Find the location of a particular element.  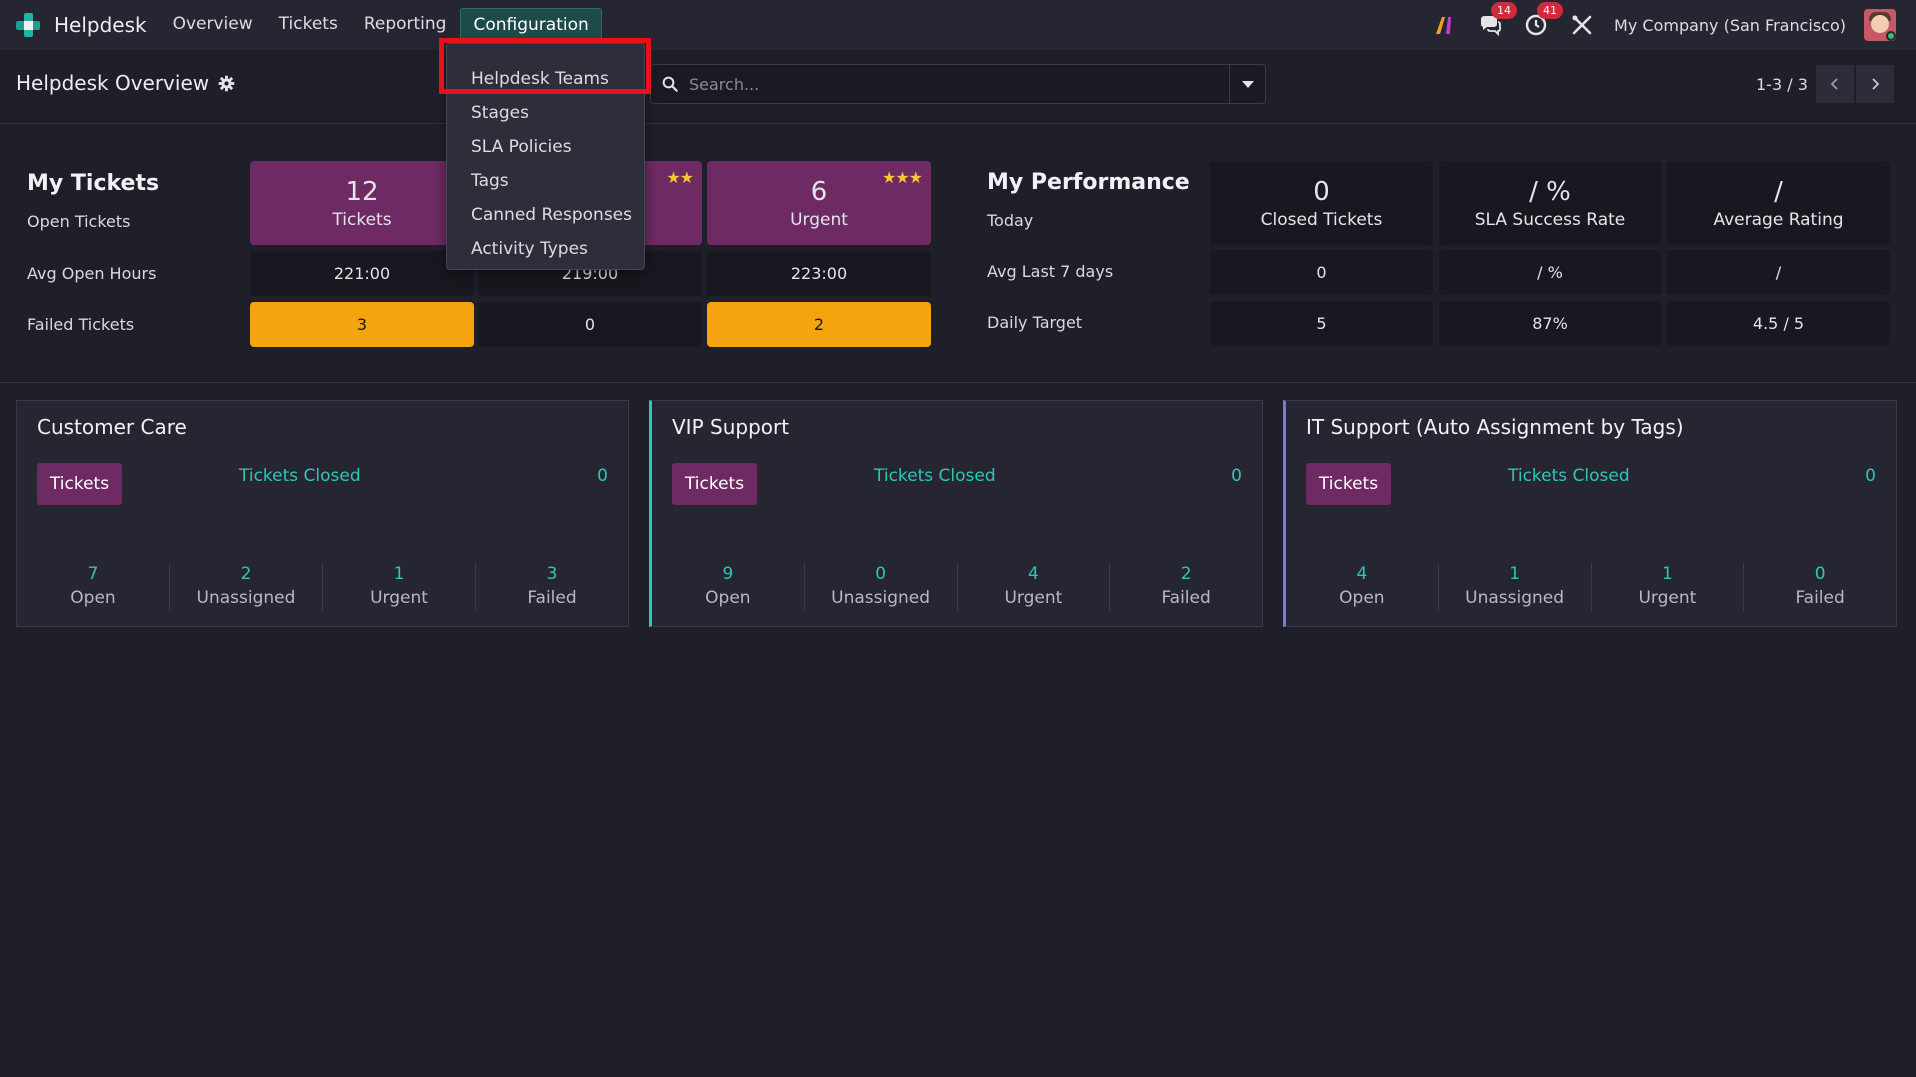

main-menu: Overview Tickets Reporting Configuration is located at coordinates (382, 25).